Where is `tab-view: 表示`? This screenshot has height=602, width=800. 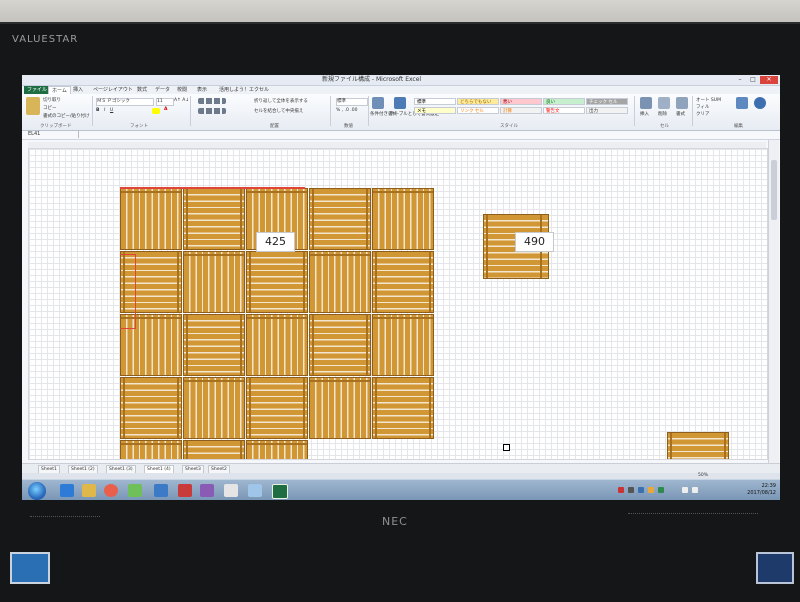
tab-view: 表示 is located at coordinates (202, 90).